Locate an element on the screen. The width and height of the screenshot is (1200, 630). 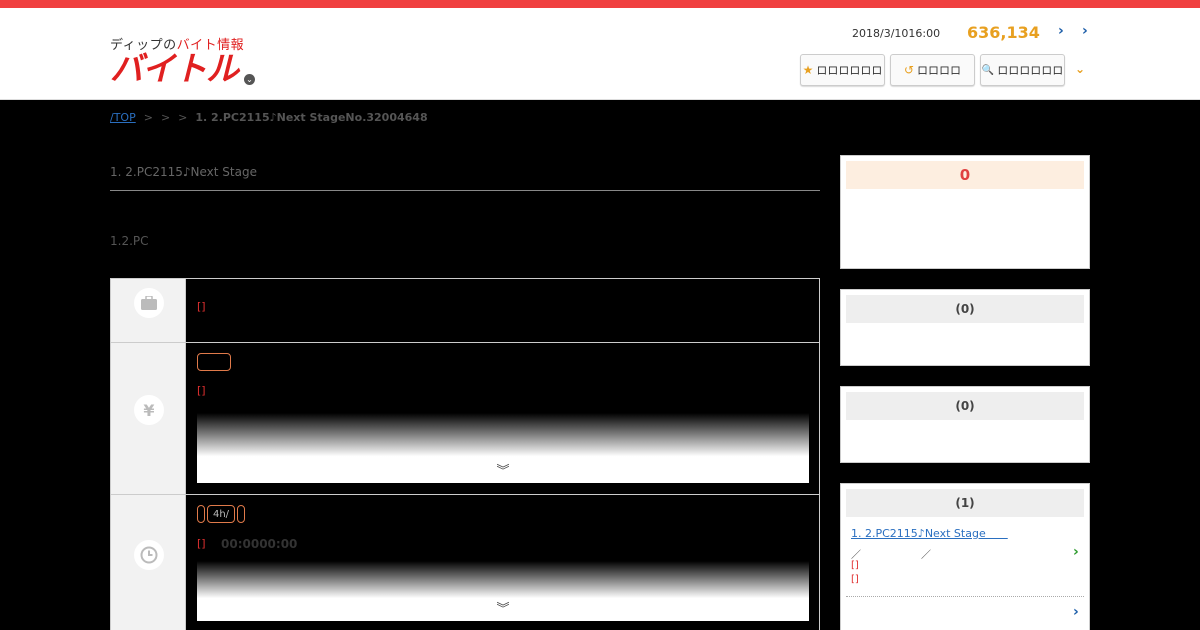
sidebar-job-meta: ／ ／ is located at coordinates (891, 555).